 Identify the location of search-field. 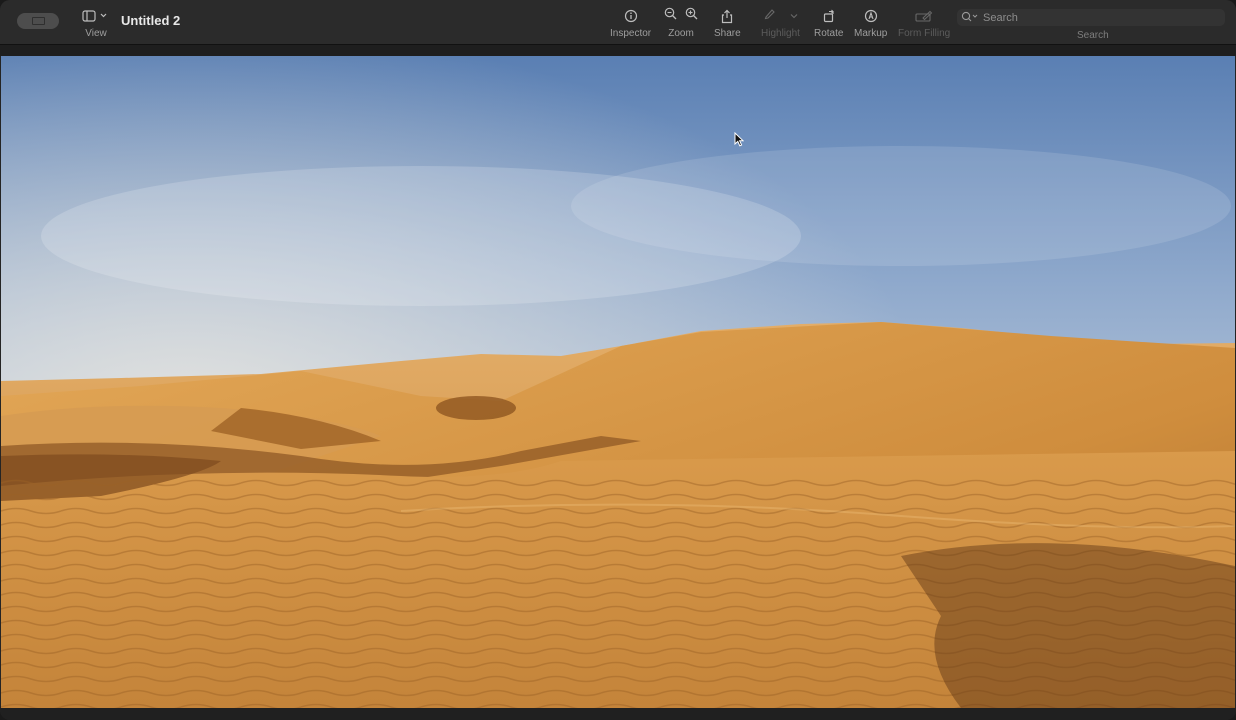
(1091, 17).